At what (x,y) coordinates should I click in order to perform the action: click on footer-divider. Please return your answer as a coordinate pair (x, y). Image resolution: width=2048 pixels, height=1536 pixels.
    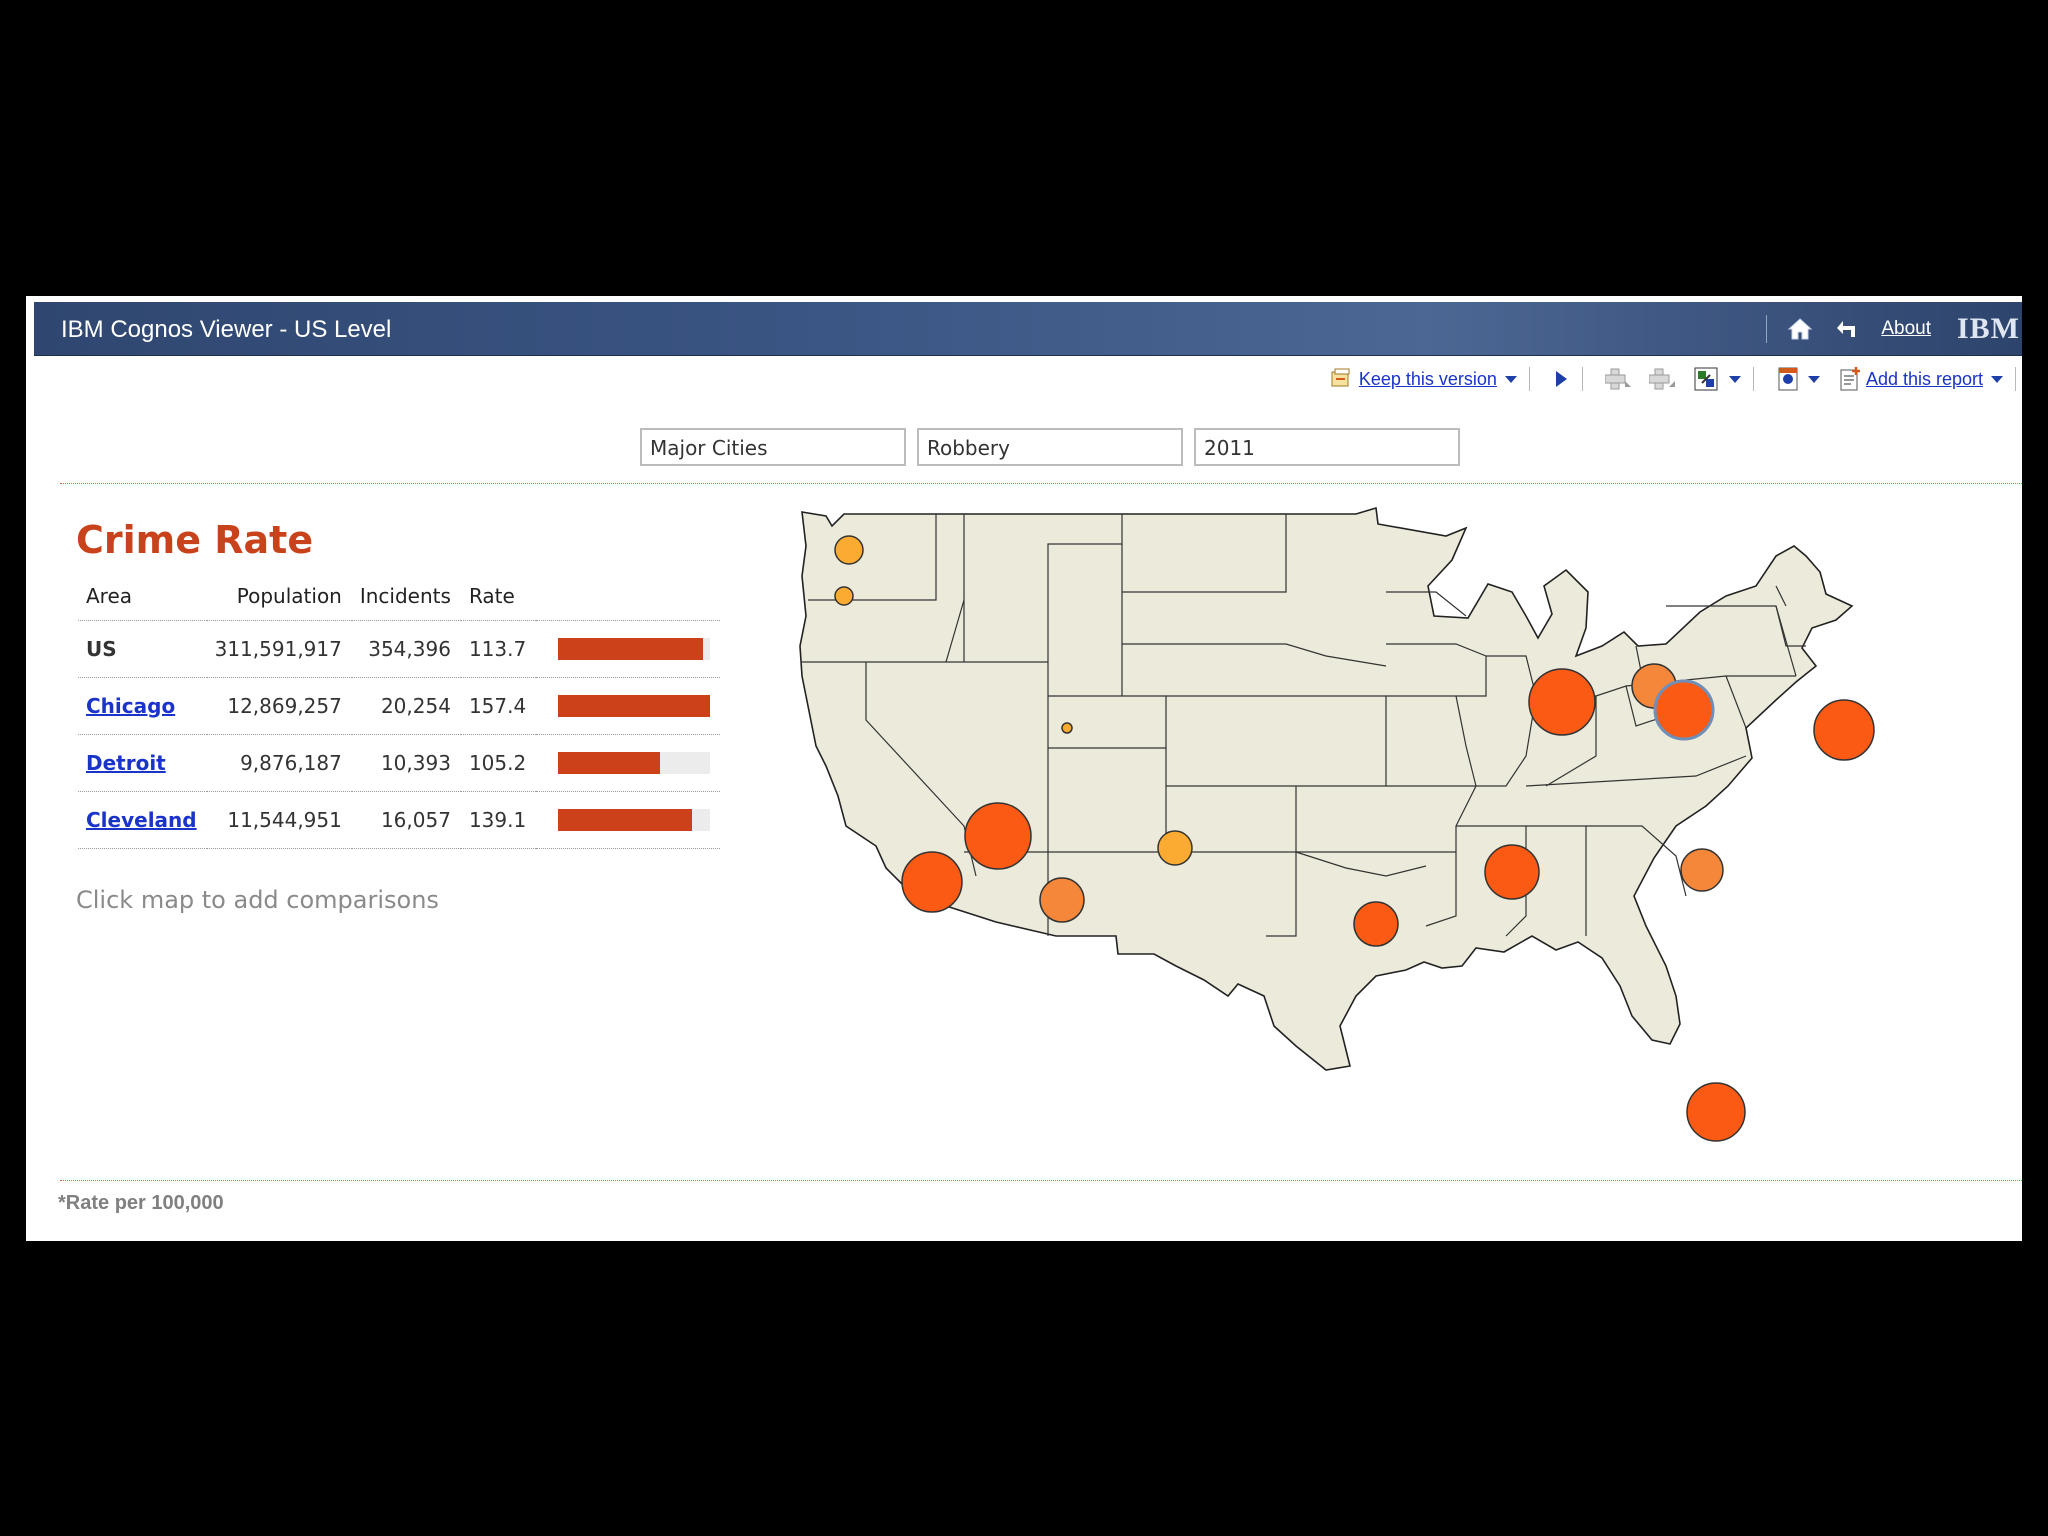
    Looking at the image, I should click on (1041, 1180).